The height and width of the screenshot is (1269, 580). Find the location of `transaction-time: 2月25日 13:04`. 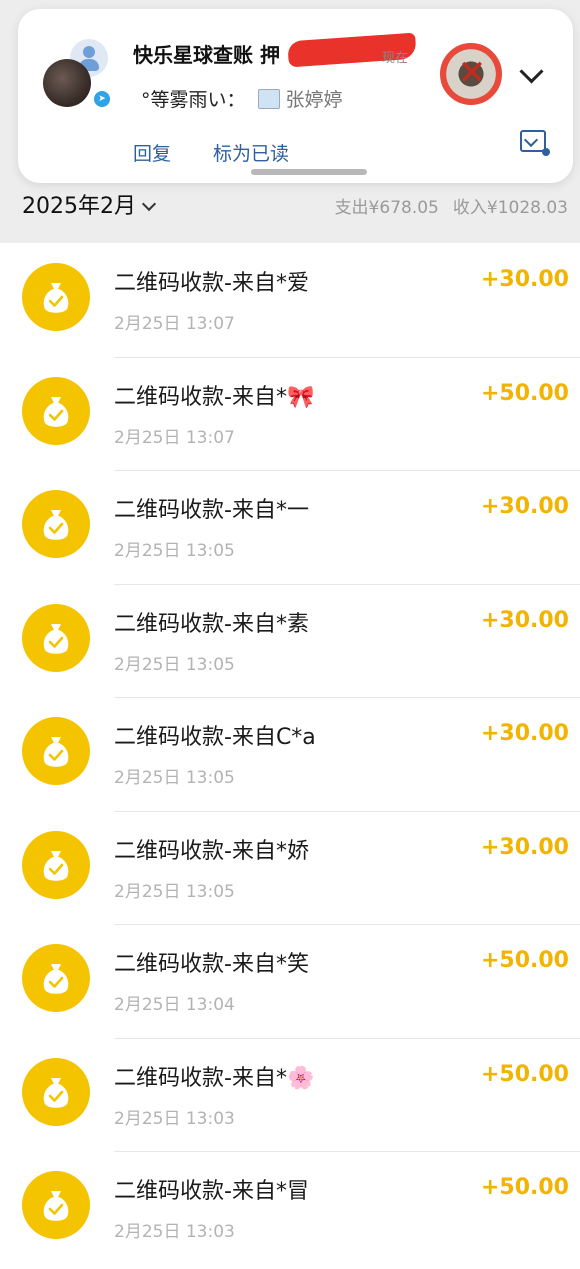

transaction-time: 2月25日 13:04 is located at coordinates (174, 1005).